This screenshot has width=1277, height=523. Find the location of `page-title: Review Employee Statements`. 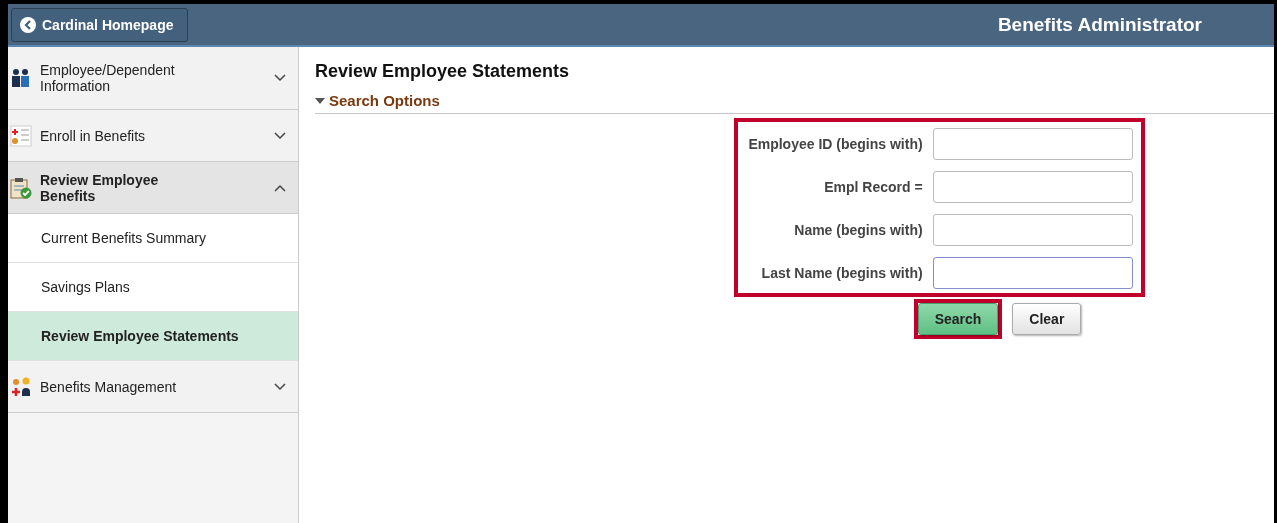

page-title: Review Employee Statements is located at coordinates (443, 71).